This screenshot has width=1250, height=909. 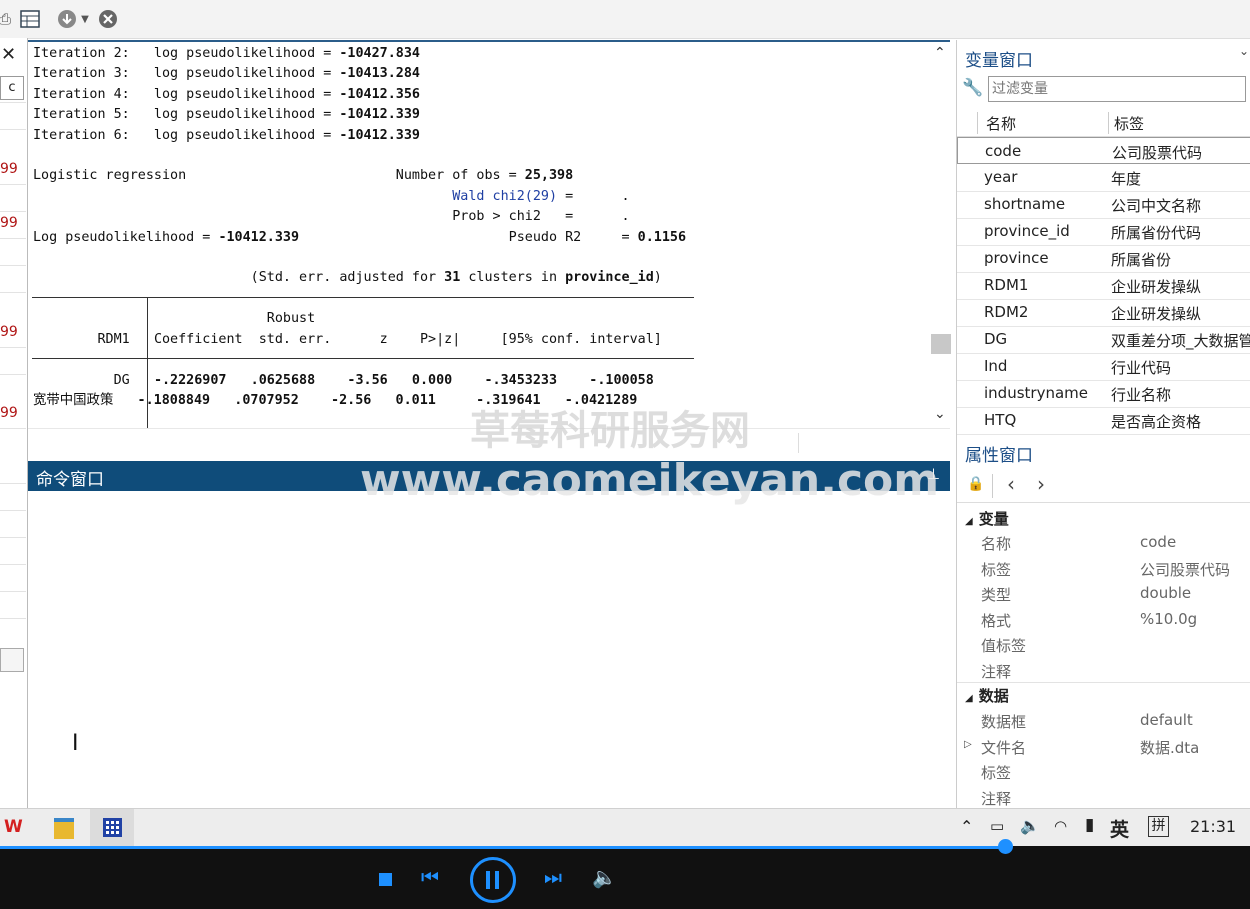 What do you see at coordinates (1025, 204) in the screenshot?
I see `variable-name: shortname` at bounding box center [1025, 204].